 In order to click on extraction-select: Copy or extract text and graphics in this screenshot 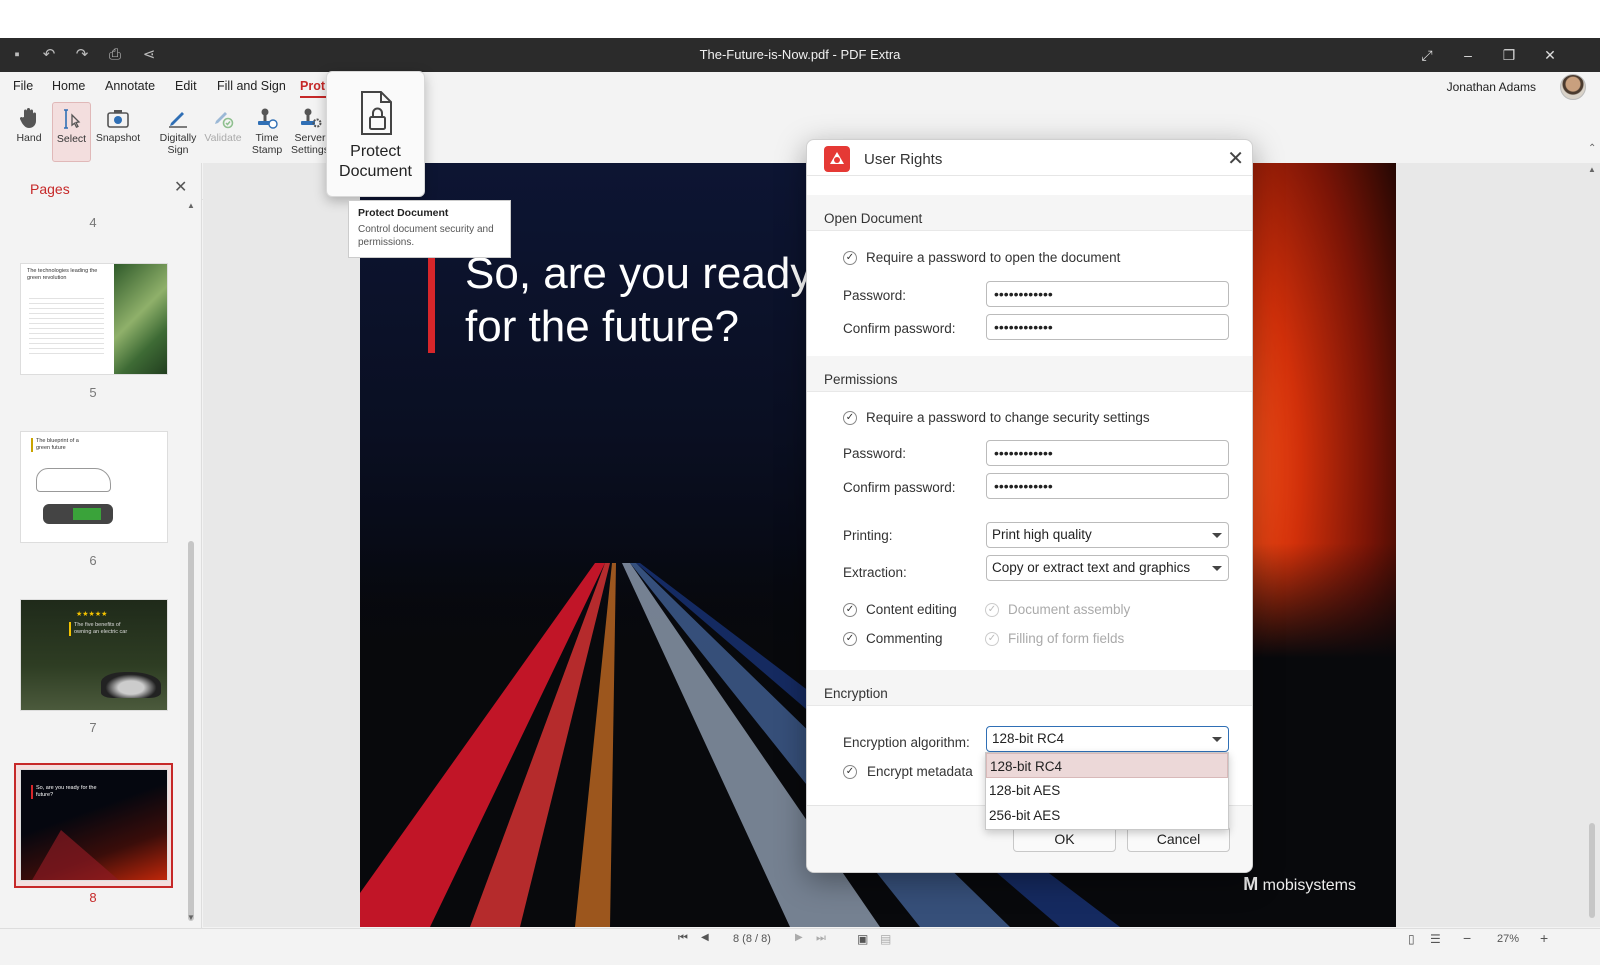, I will do `click(1107, 568)`.